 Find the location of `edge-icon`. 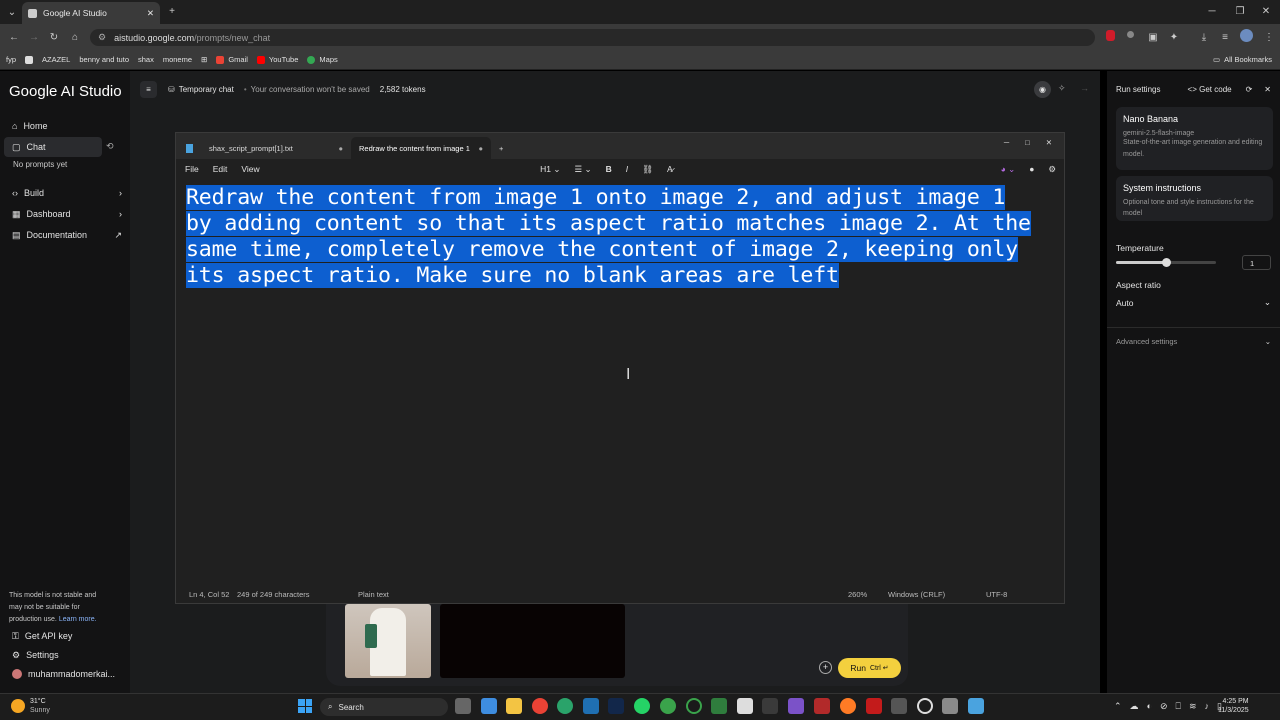

edge-icon is located at coordinates (565, 706).